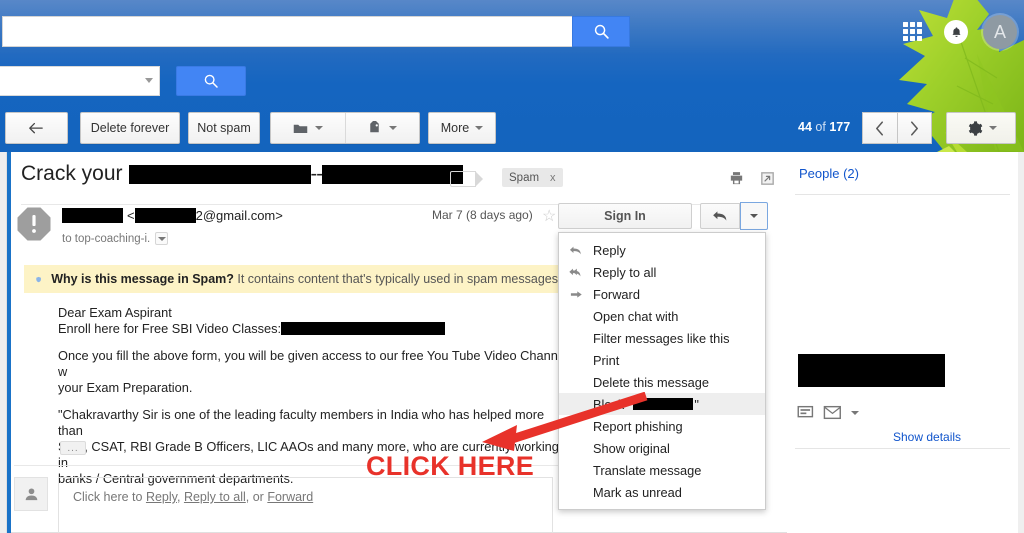 This screenshot has height=533, width=1024. I want to click on reply-button, so click(720, 216).